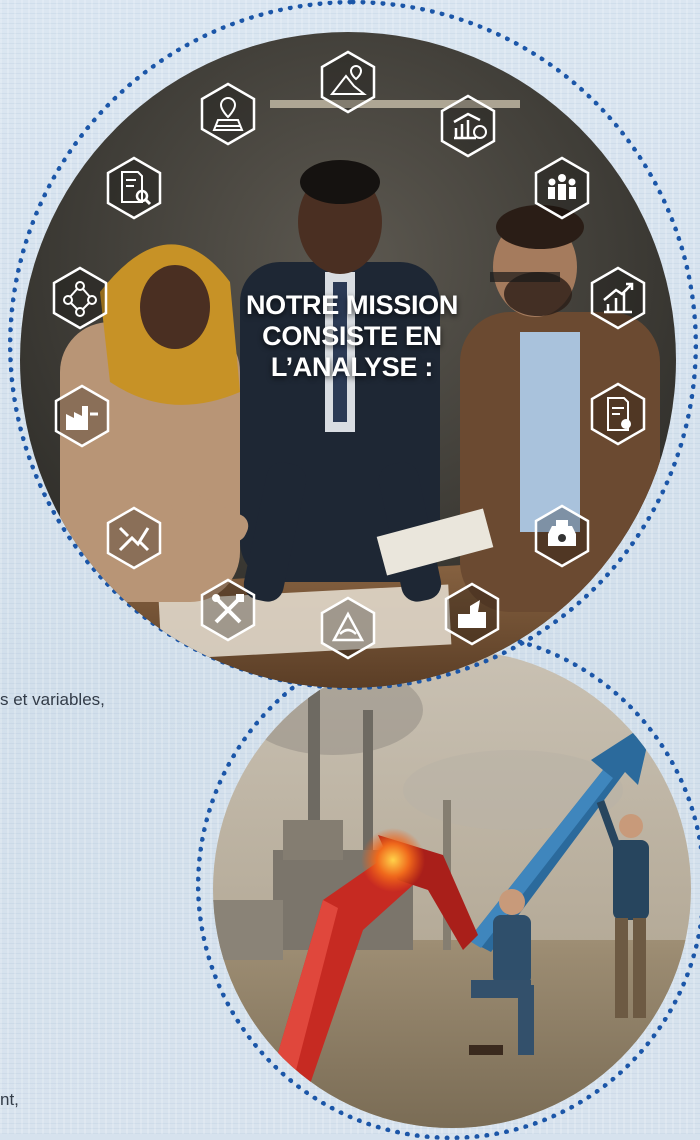  What do you see at coordinates (82, 416) in the screenshot?
I see `factory-energy-icon` at bounding box center [82, 416].